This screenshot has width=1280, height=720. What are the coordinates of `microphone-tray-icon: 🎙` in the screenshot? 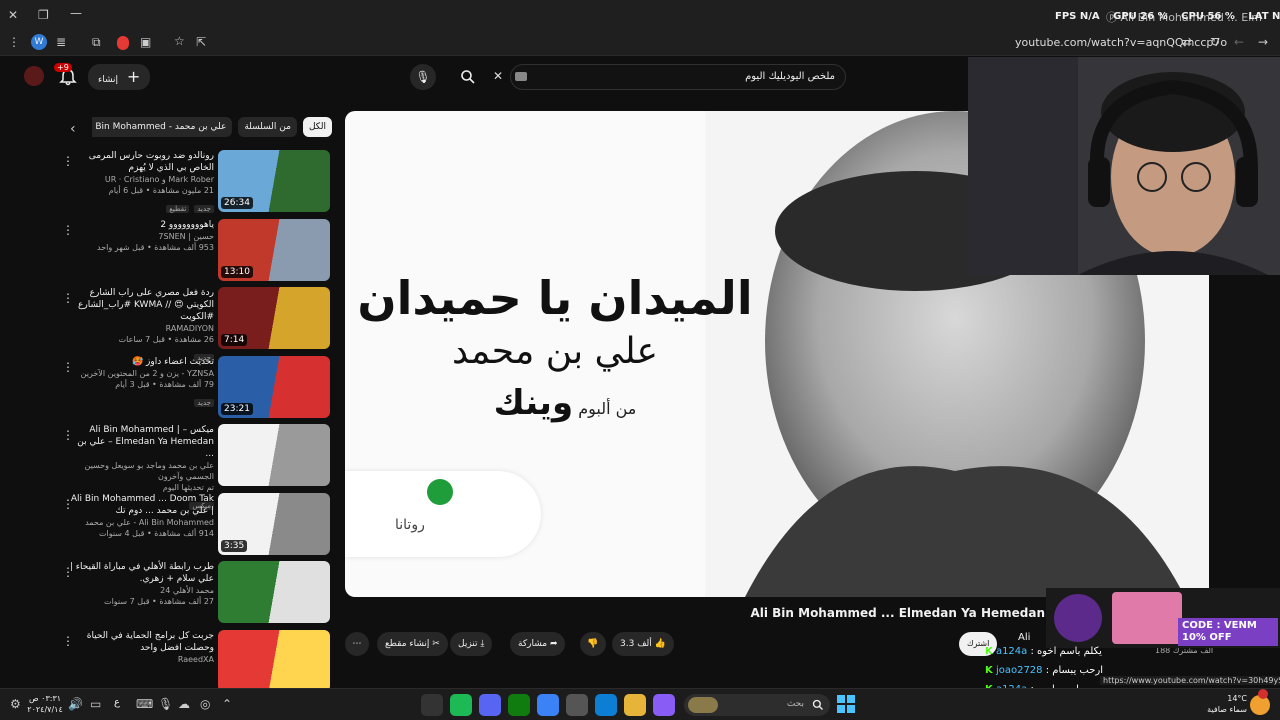 It's located at (165, 704).